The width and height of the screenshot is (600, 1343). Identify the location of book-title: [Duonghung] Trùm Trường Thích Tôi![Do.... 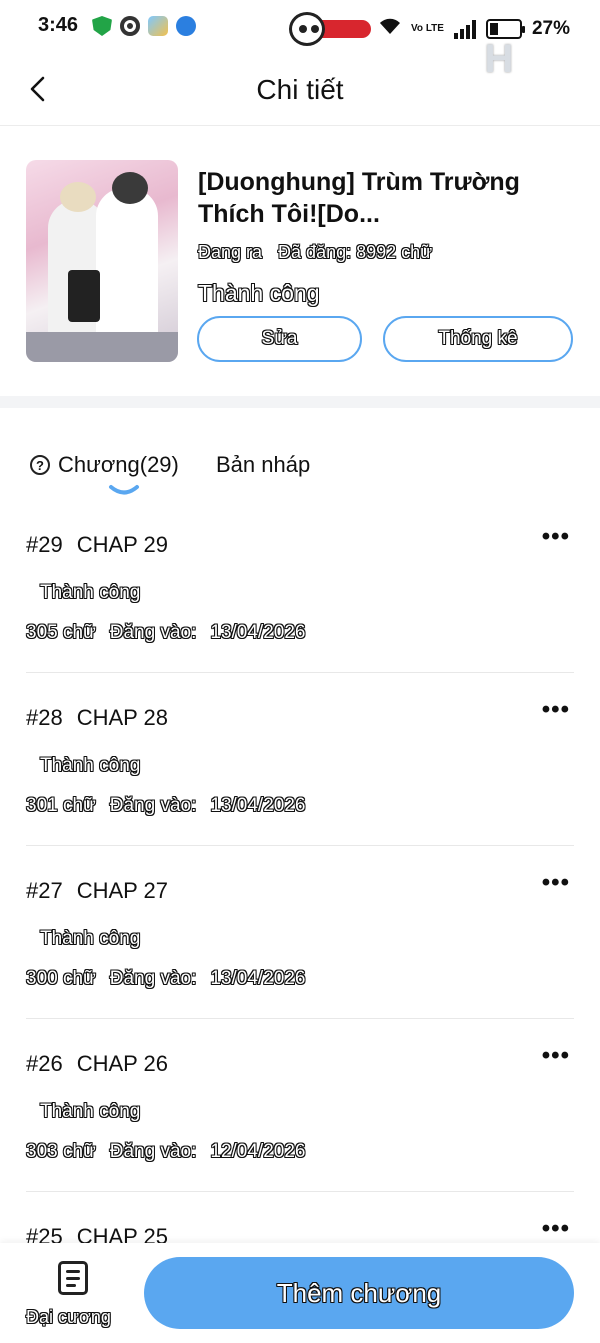
(359, 198).